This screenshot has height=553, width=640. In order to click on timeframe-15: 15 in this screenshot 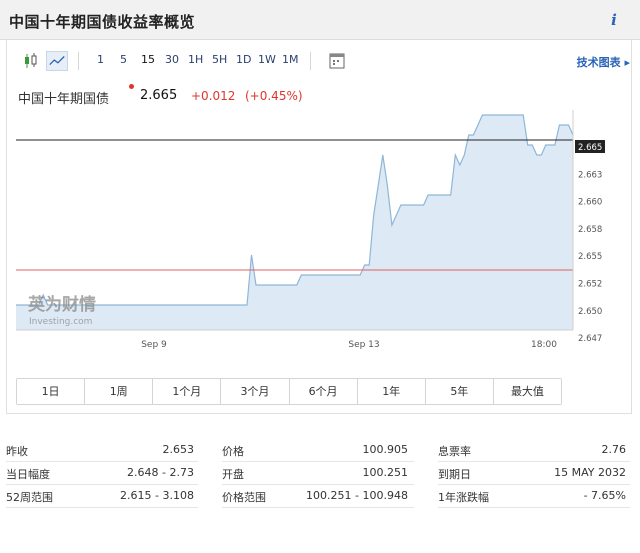, I will do `click(148, 59)`.